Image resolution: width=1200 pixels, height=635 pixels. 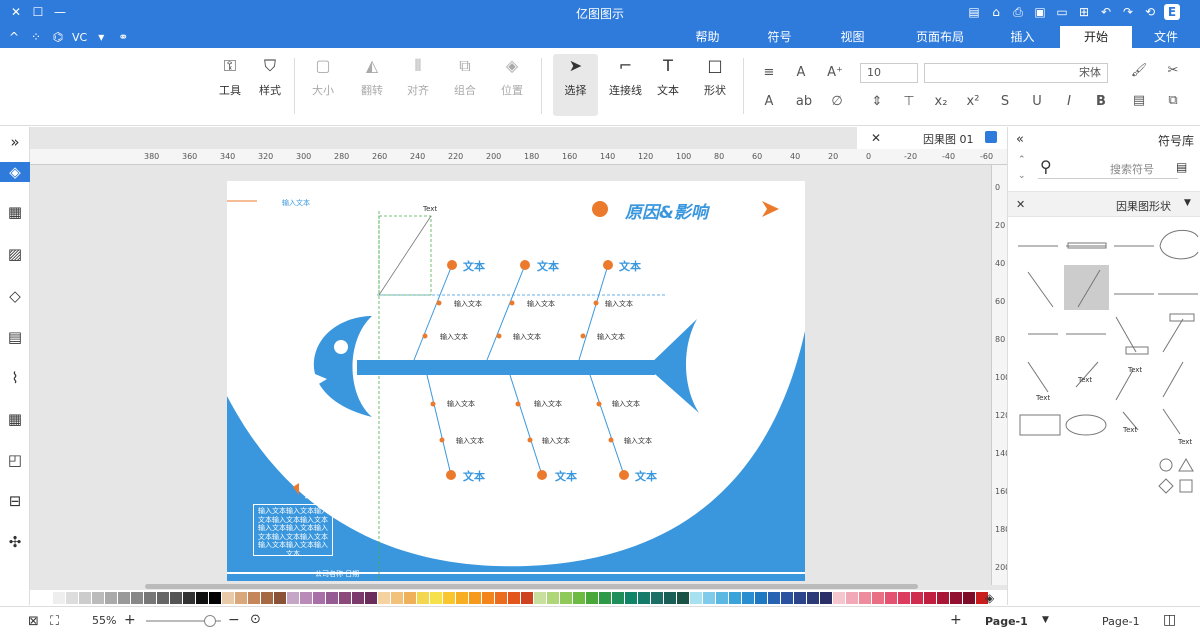 What do you see at coordinates (1069, 102) in the screenshot?
I see `italic-icon: I` at bounding box center [1069, 102].